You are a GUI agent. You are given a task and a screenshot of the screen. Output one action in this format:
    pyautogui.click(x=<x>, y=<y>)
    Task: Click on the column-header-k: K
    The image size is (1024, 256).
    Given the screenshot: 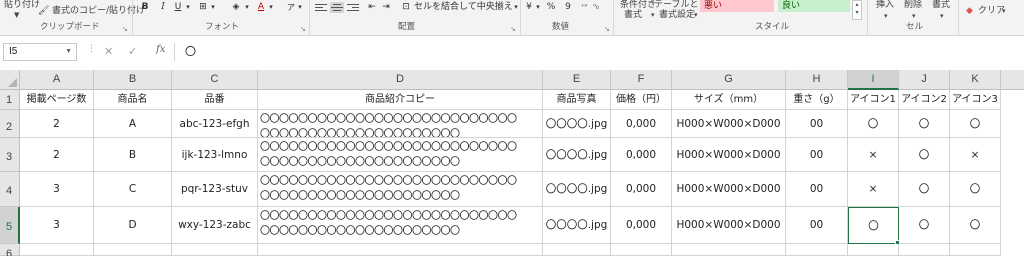 What is the action you would take?
    pyautogui.click(x=975, y=80)
    